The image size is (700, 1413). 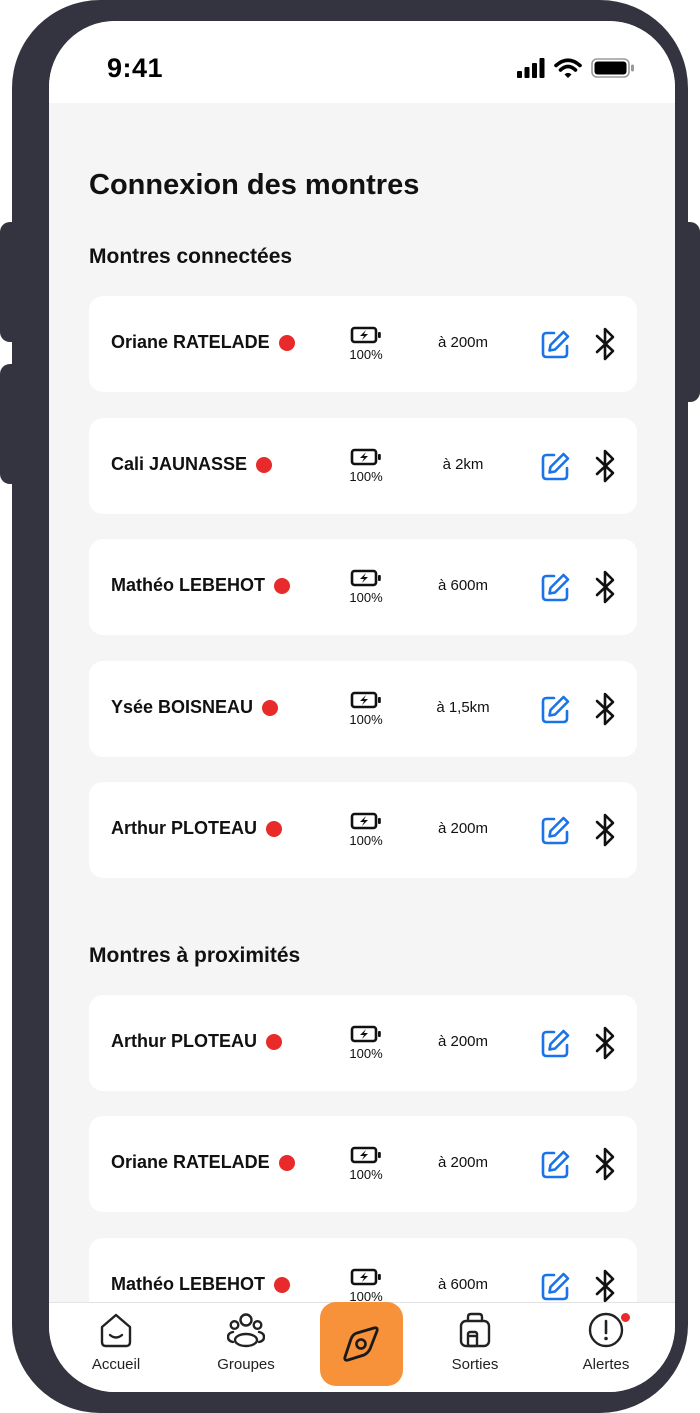 I want to click on cellular-signal-icon, so click(x=531, y=68).